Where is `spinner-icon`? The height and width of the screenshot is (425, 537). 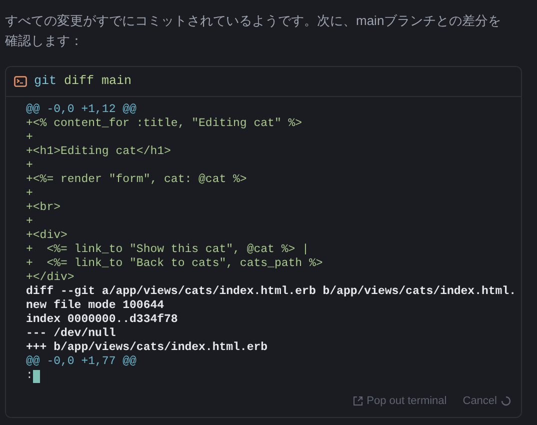
spinner-icon is located at coordinates (506, 401).